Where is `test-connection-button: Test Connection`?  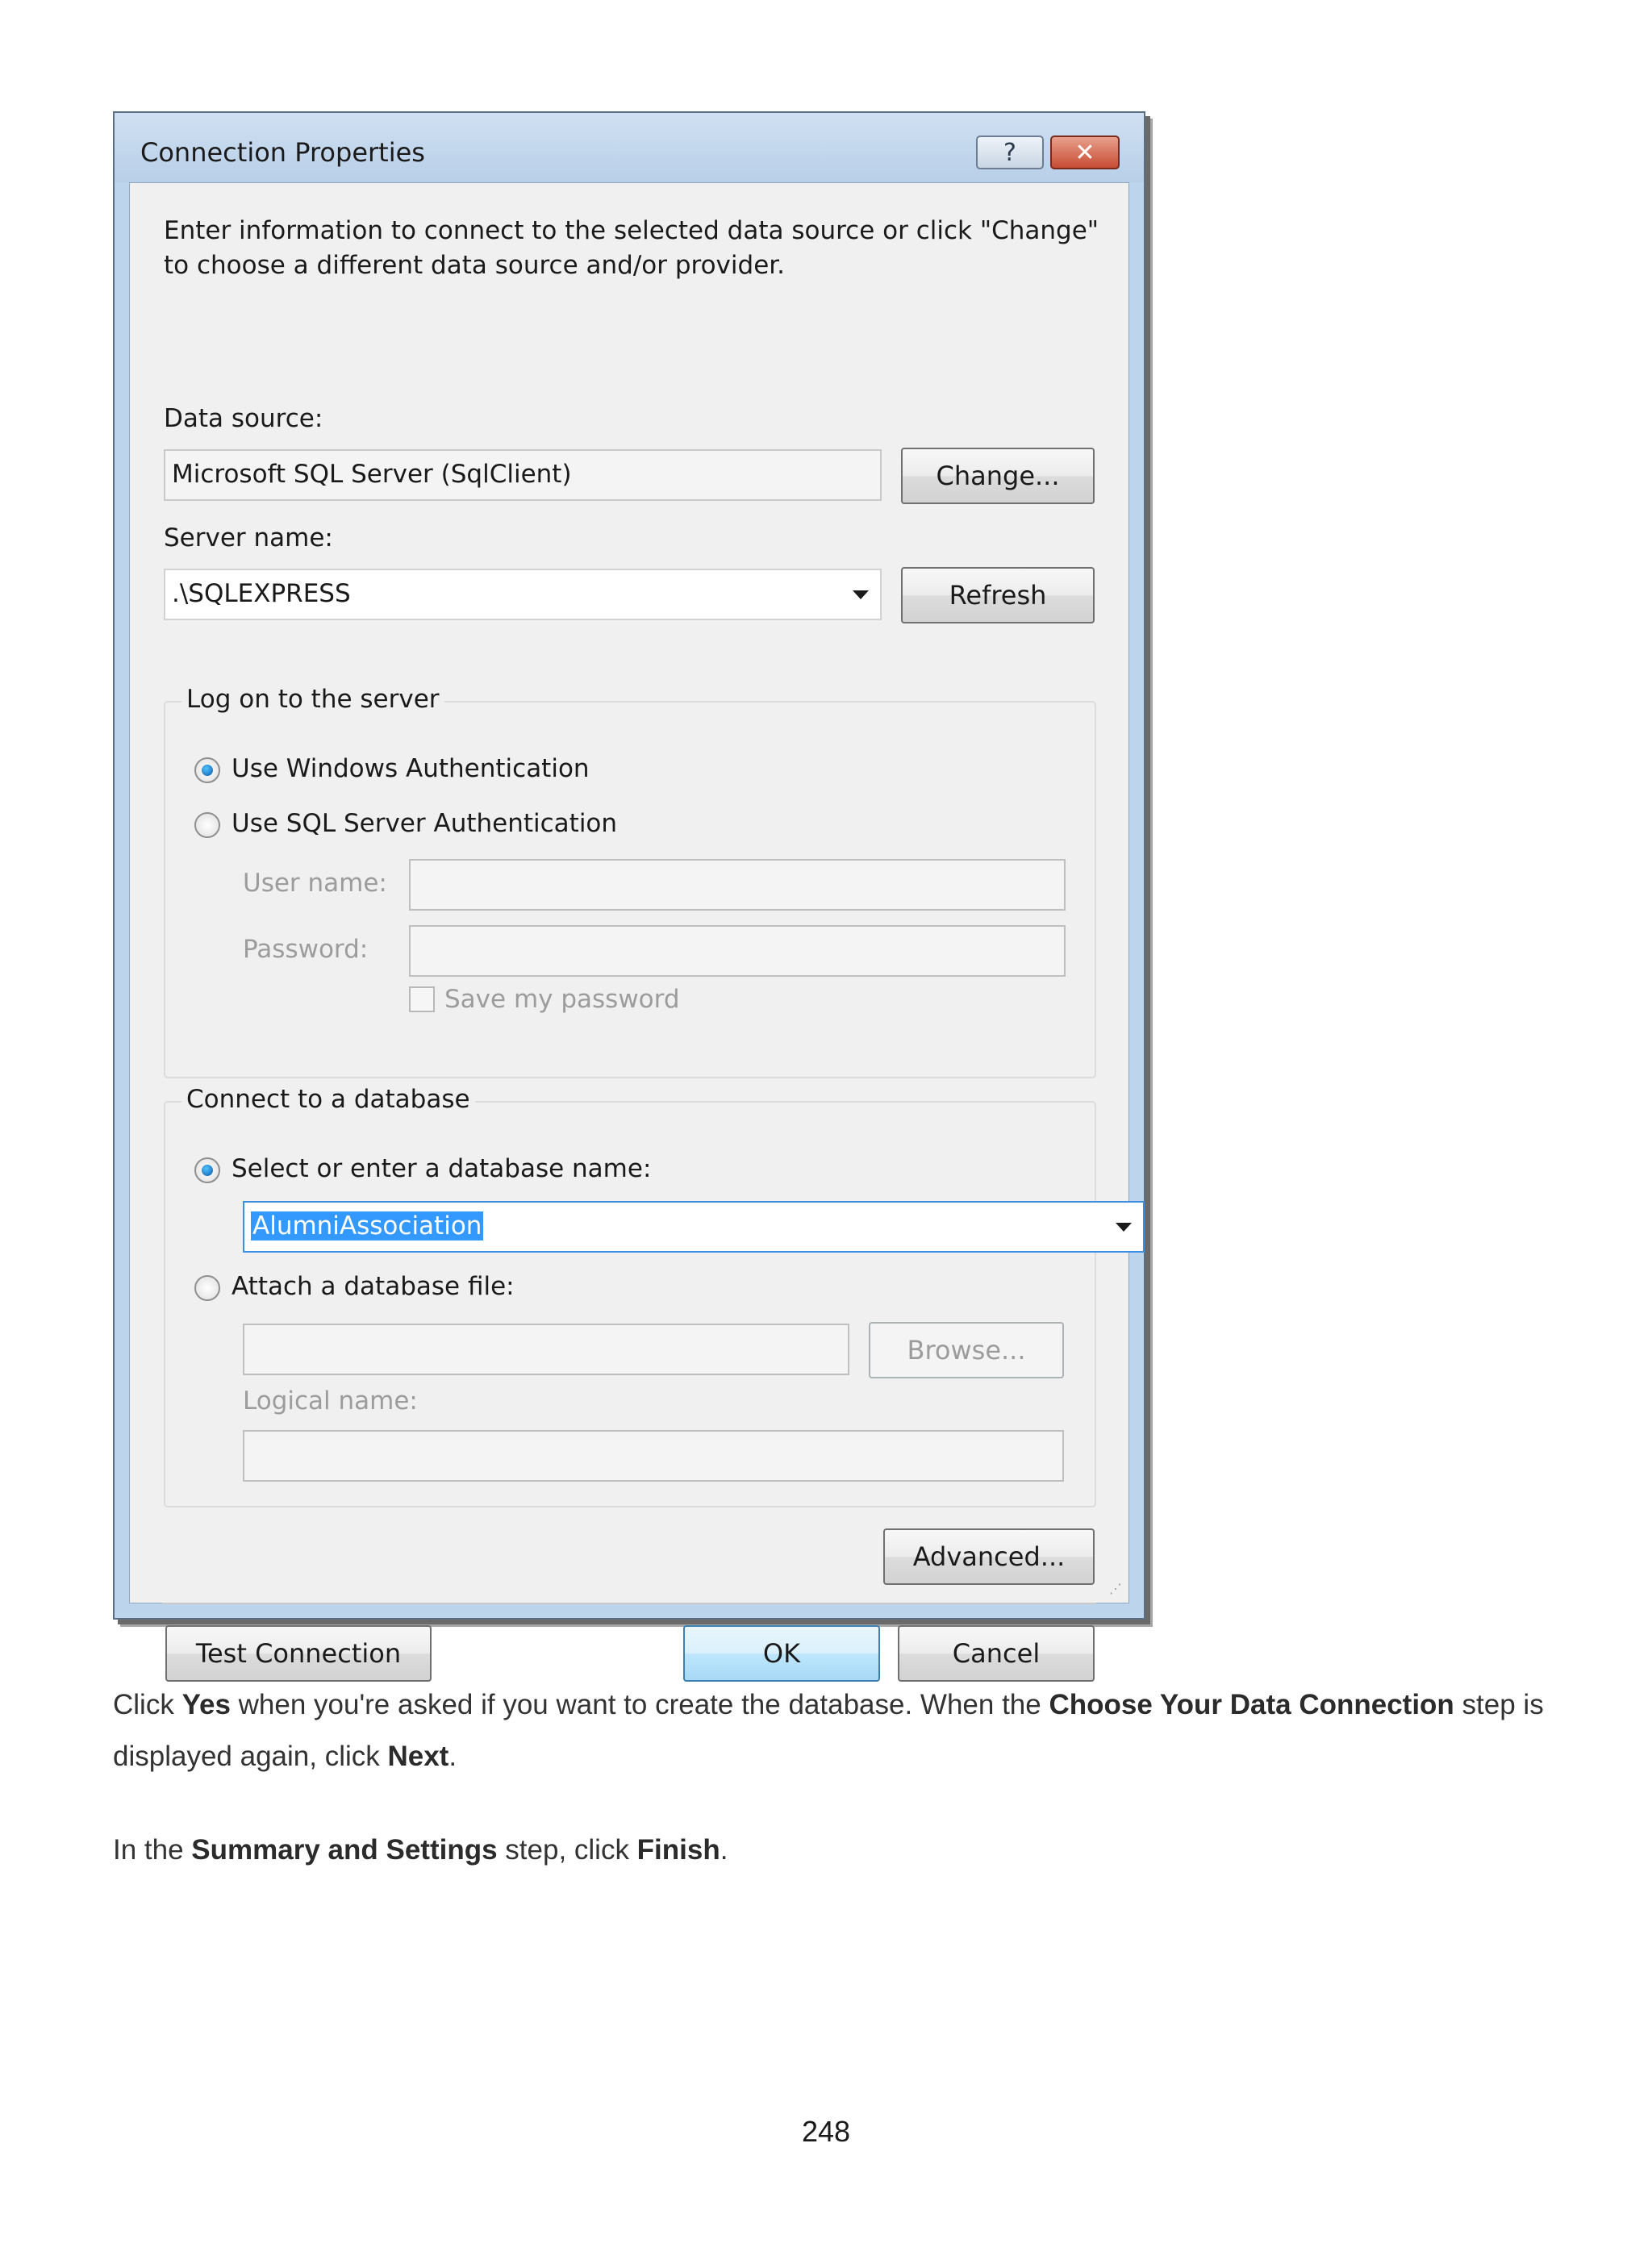 test-connection-button: Test Connection is located at coordinates (298, 1653).